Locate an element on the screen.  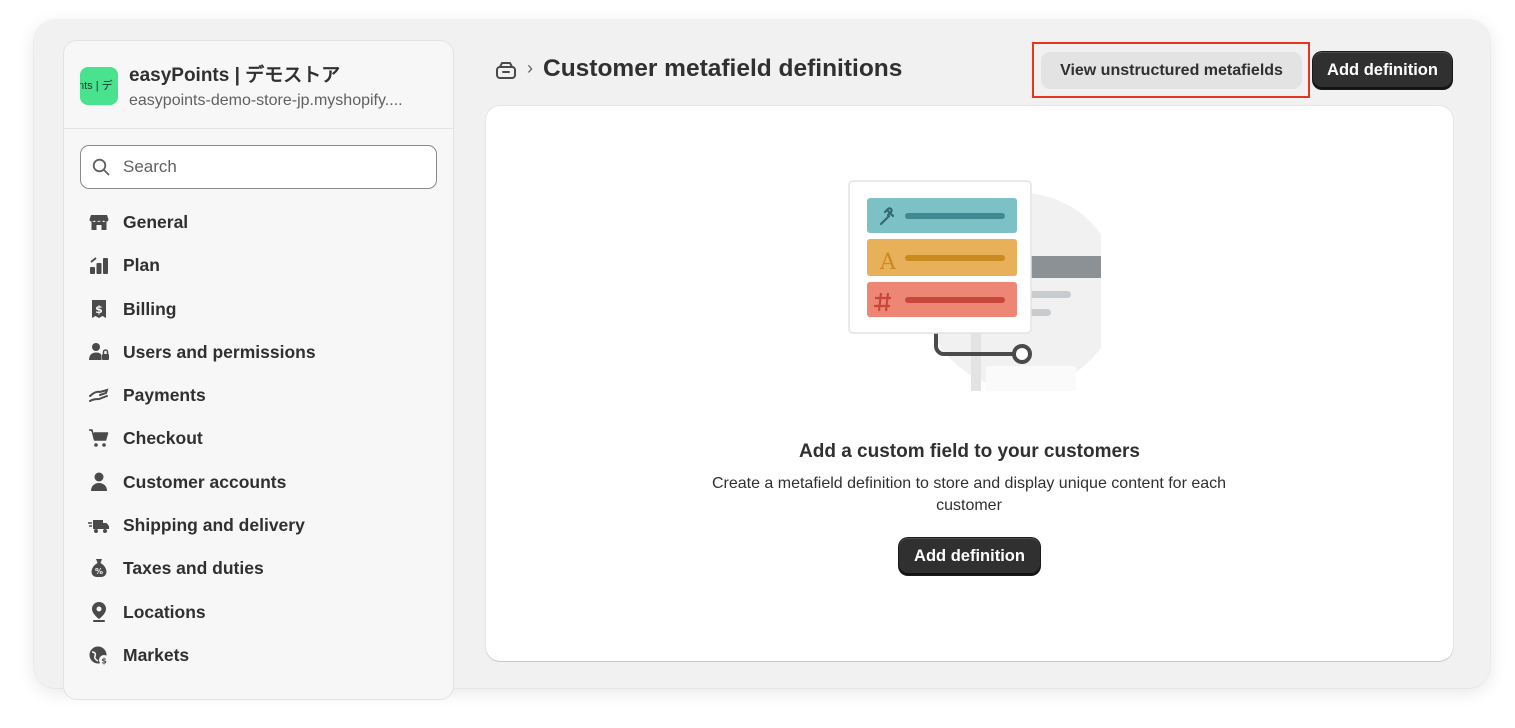
sidebar-item-label: Users and permissions is located at coordinates (219, 351).